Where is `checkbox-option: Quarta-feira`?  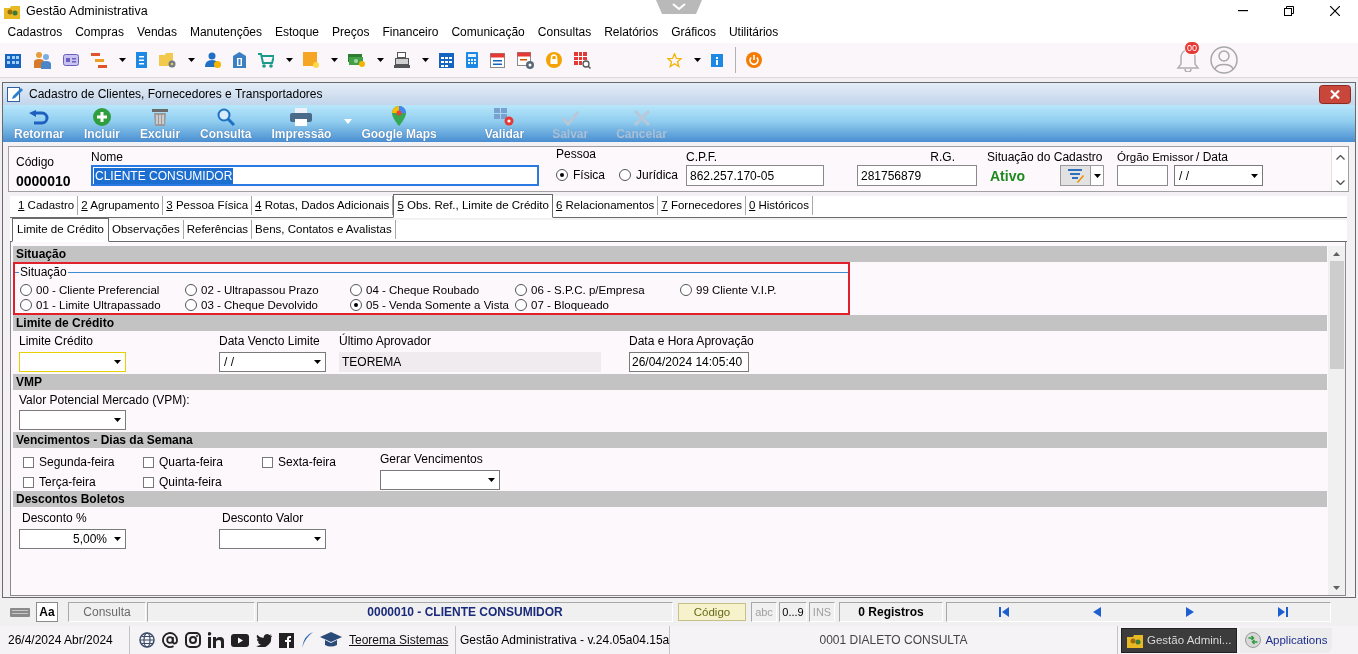
checkbox-option: Quarta-feira is located at coordinates (202, 462).